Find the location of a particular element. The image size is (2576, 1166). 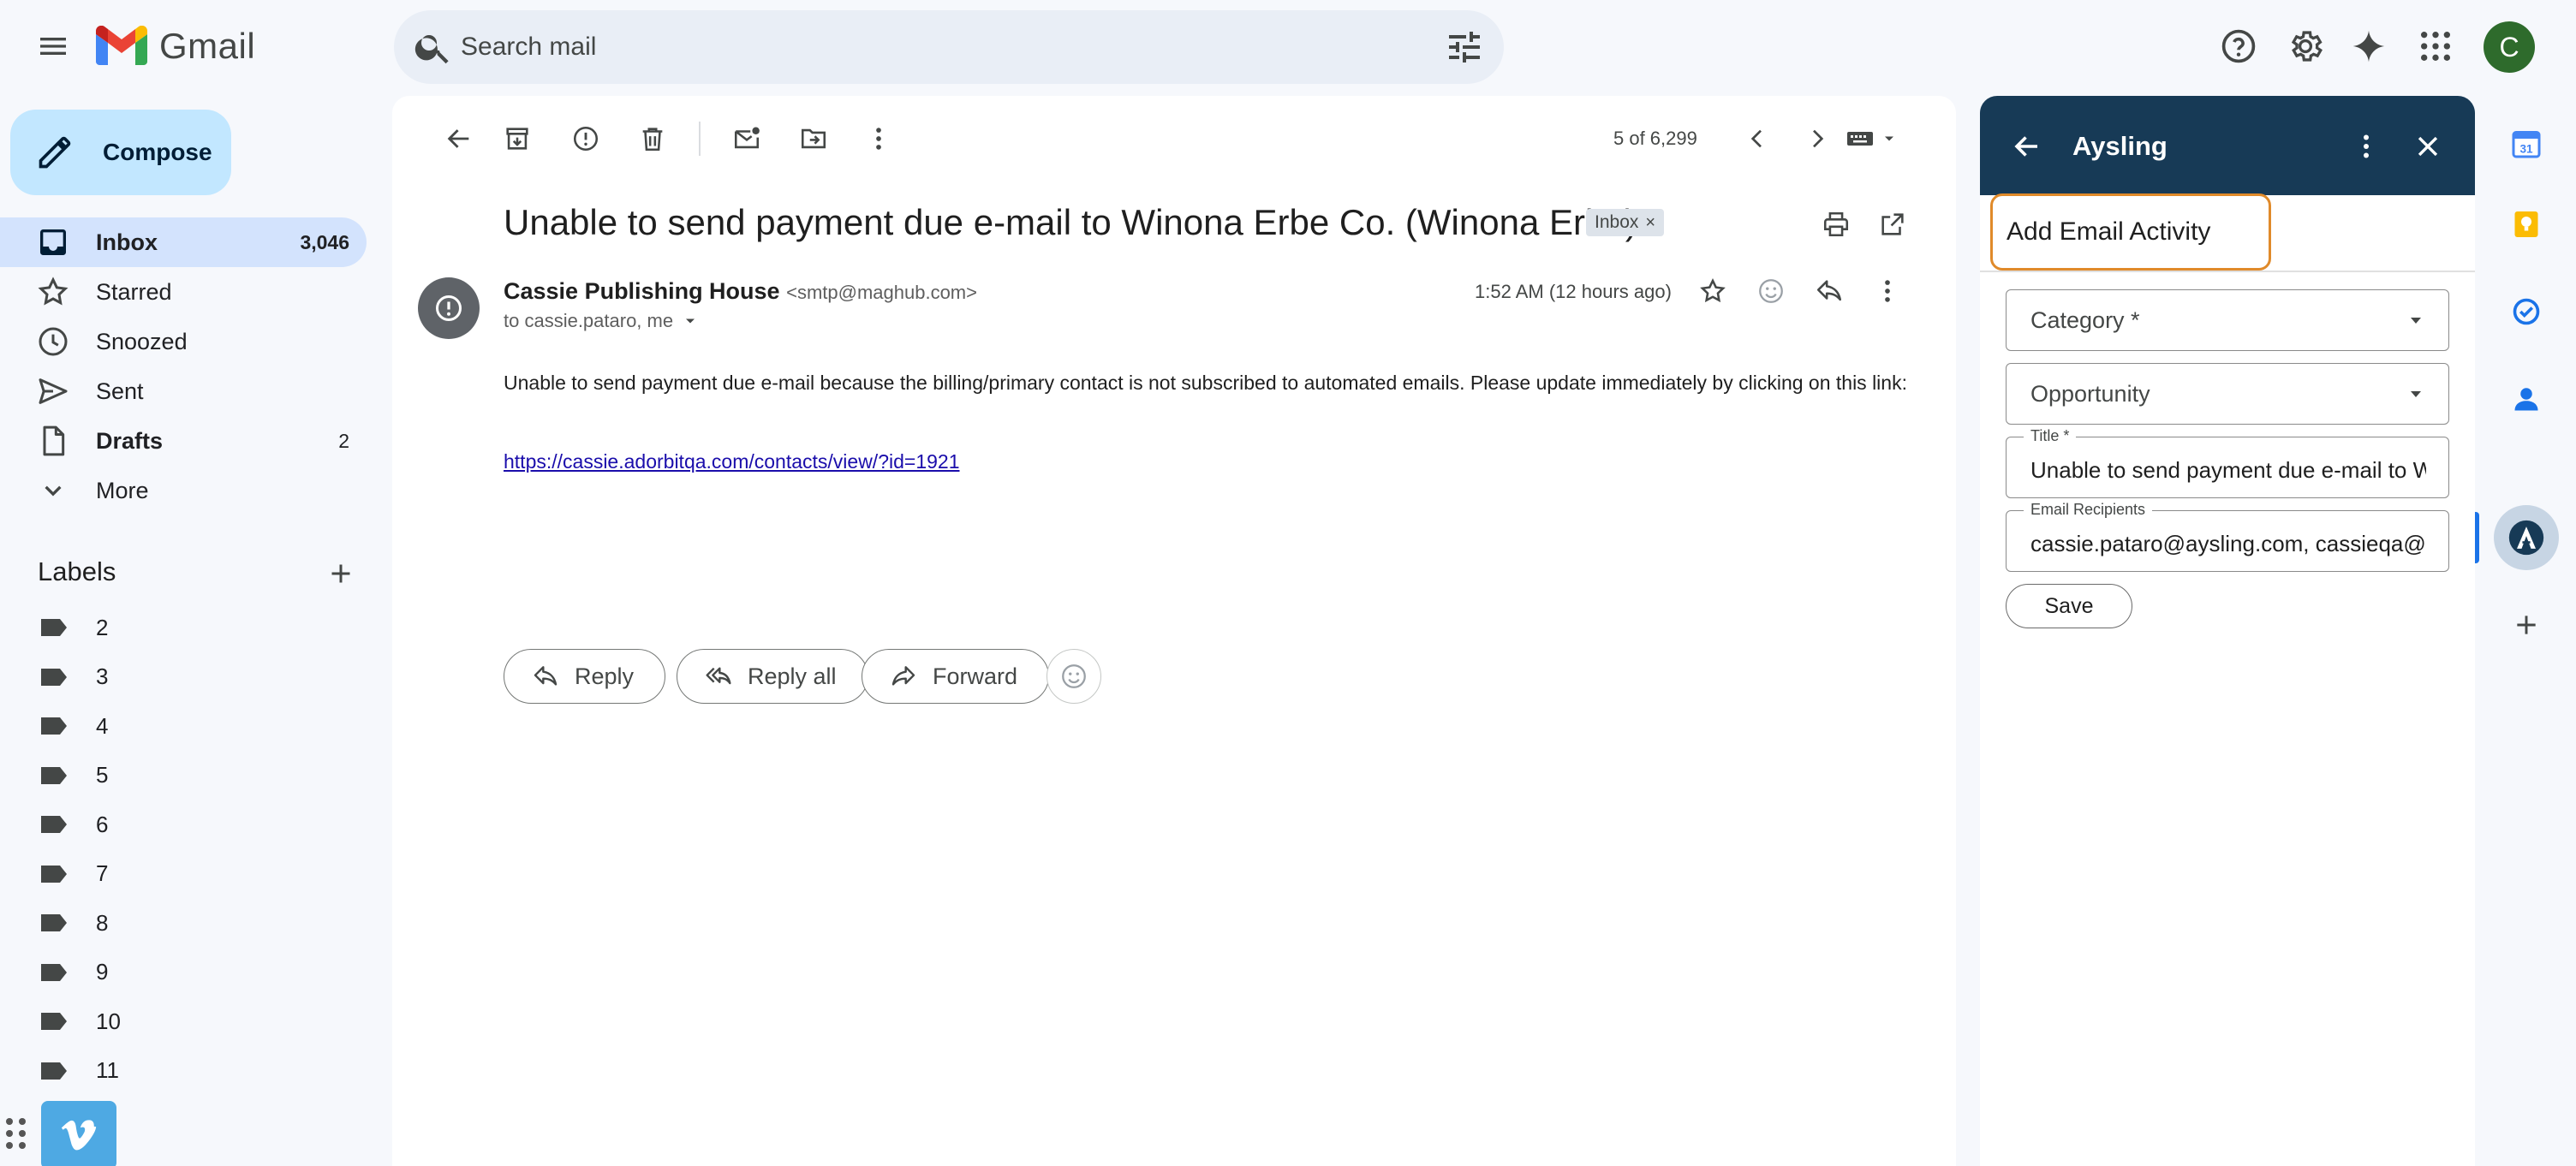

more-vert-icon is located at coordinates (878, 139).